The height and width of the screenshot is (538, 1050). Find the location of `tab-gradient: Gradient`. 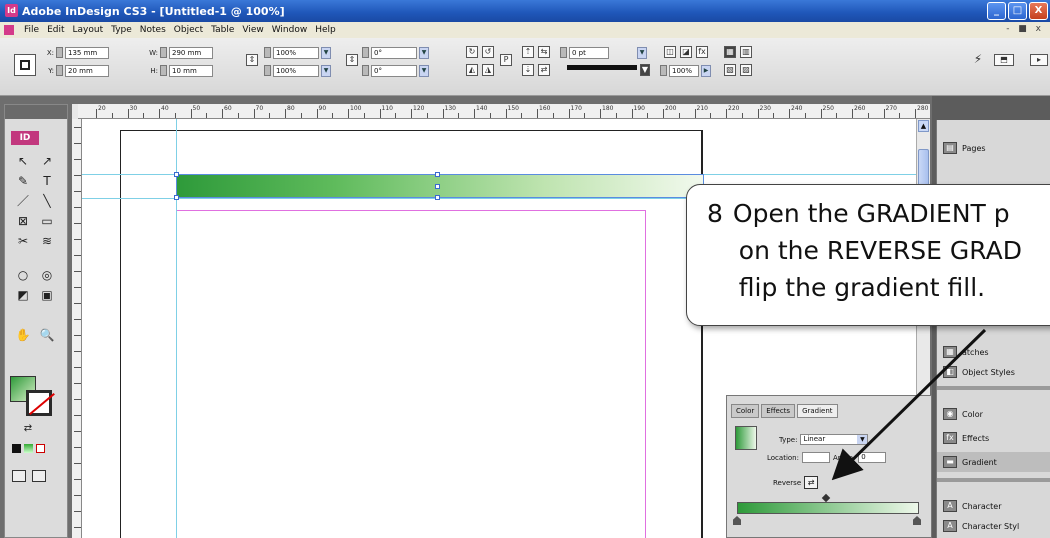

tab-gradient: Gradient is located at coordinates (817, 411).